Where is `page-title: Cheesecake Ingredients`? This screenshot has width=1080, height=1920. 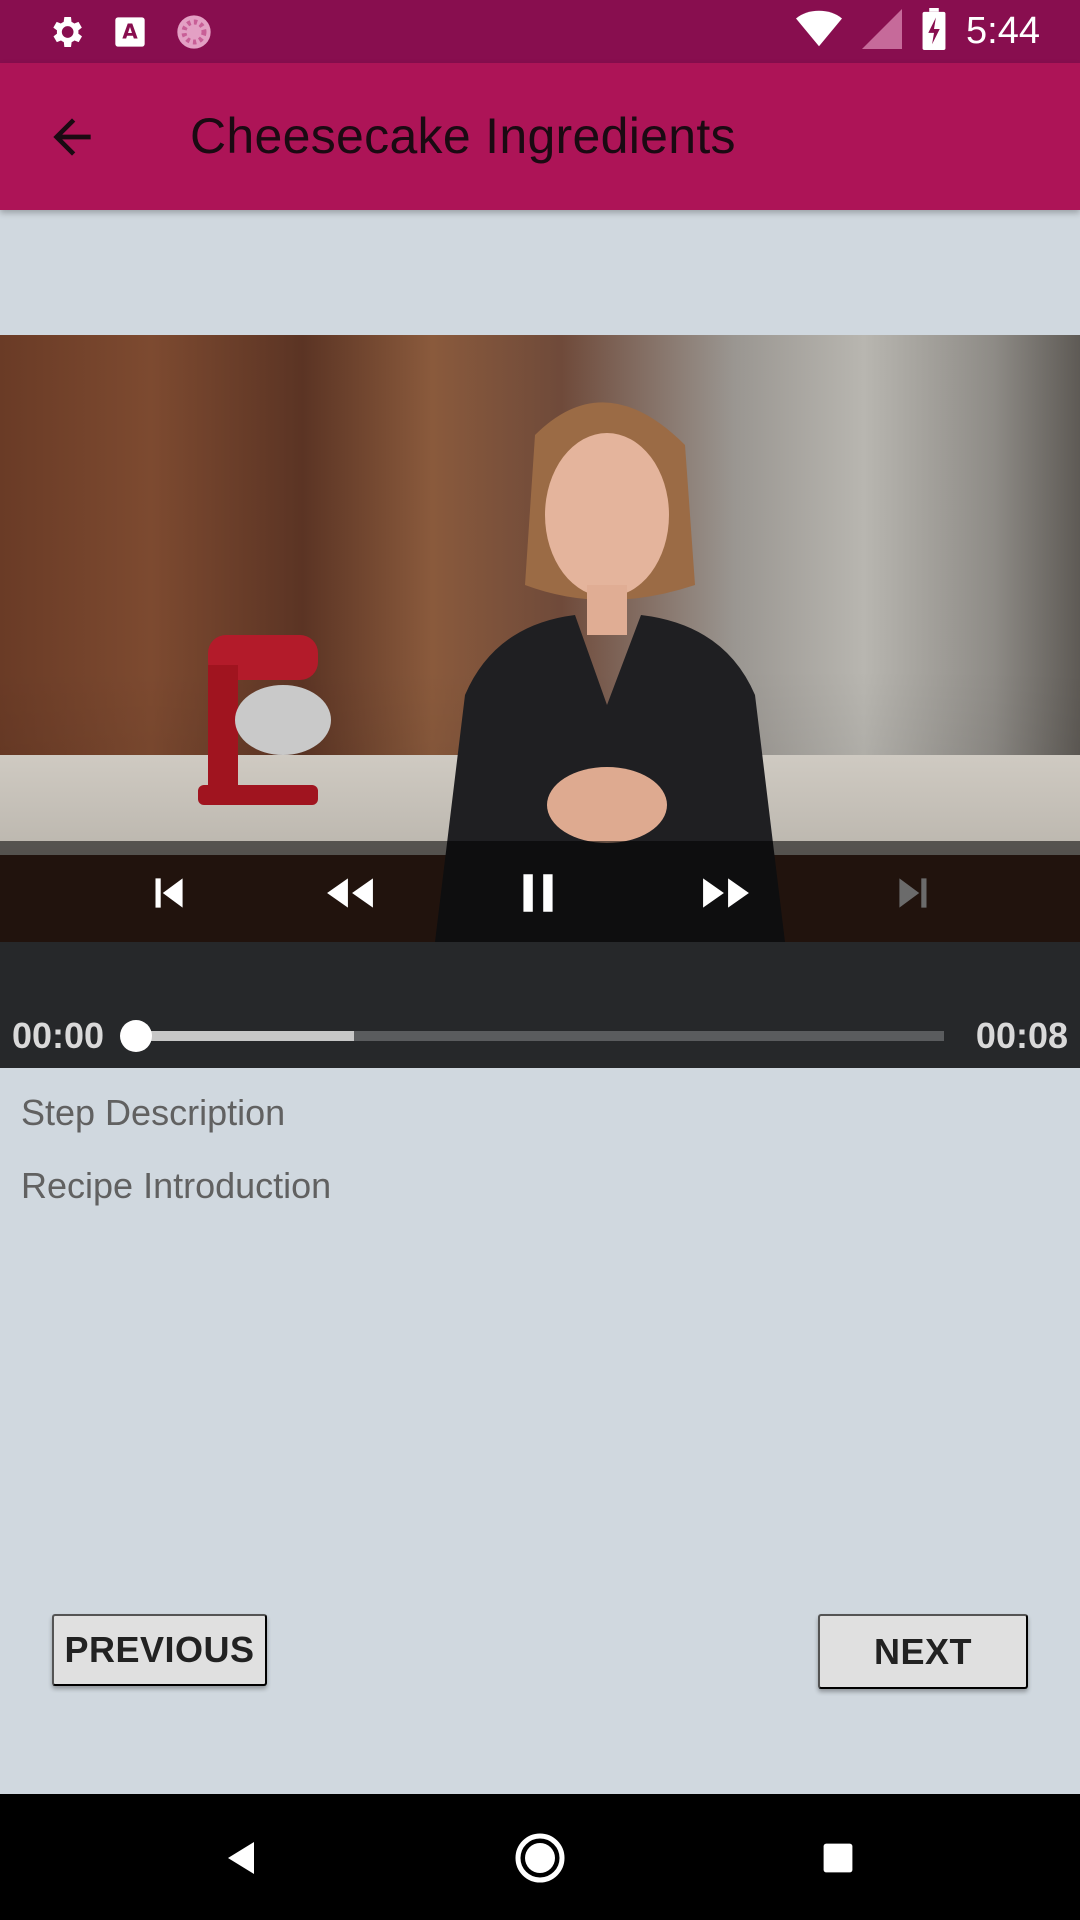 page-title: Cheesecake Ingredients is located at coordinates (463, 136).